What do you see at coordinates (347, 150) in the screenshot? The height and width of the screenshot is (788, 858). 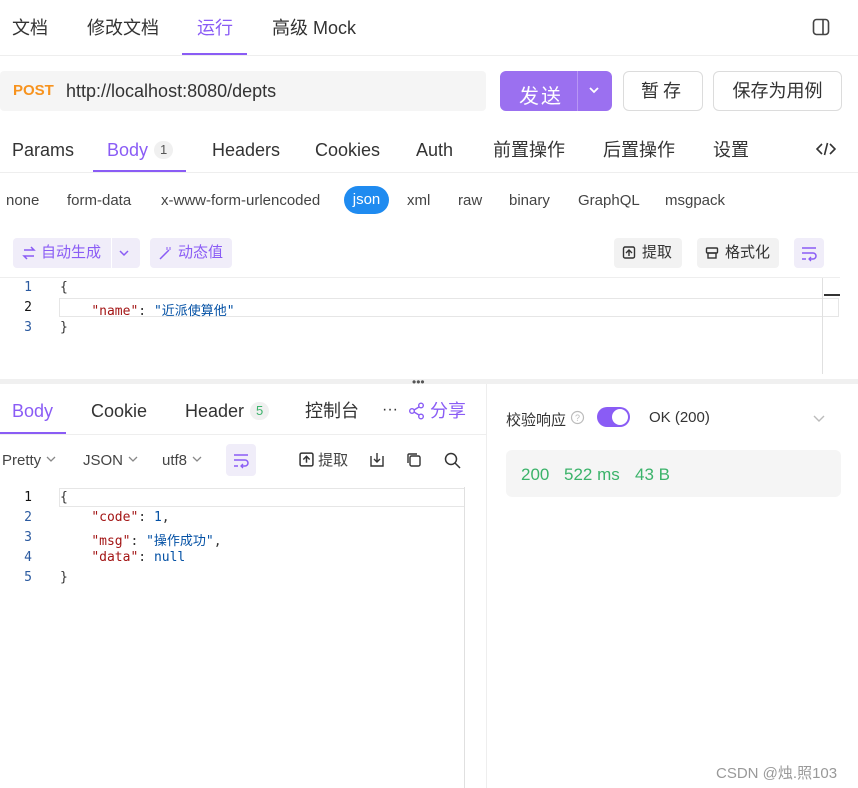 I see `tab-cookies: Cookies` at bounding box center [347, 150].